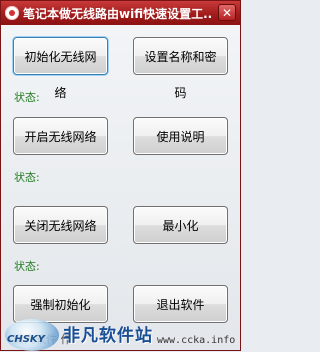  What do you see at coordinates (60, 304) in the screenshot?
I see `force-init-button: 强制初始化` at bounding box center [60, 304].